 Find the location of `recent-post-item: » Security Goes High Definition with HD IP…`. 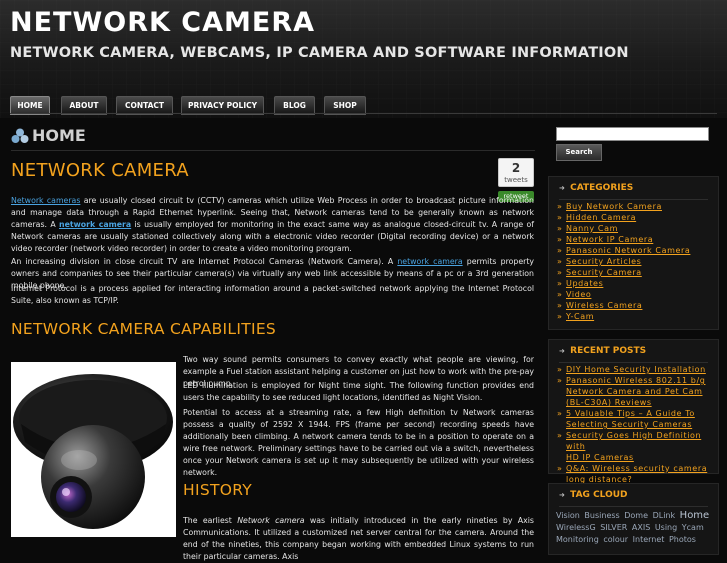

recent-post-item: » Security Goes High Definition with HD IP… is located at coordinates (635, 446).